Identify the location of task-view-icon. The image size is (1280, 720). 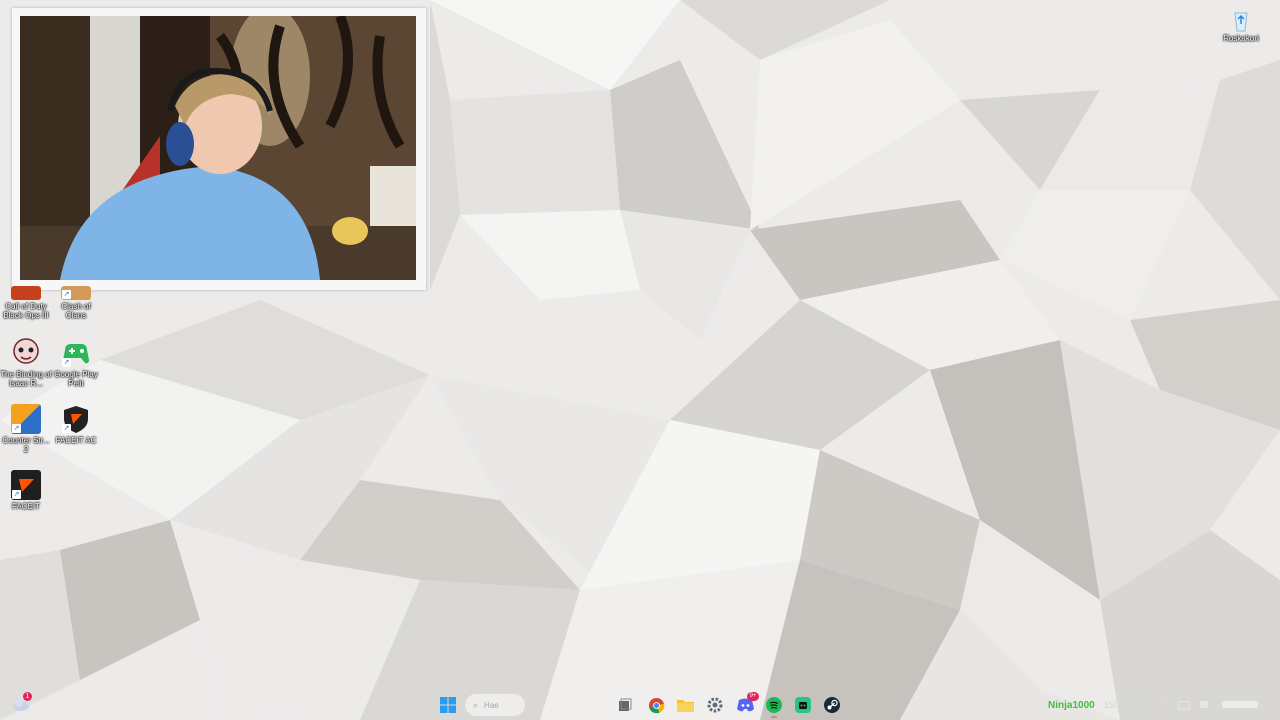
(625, 704).